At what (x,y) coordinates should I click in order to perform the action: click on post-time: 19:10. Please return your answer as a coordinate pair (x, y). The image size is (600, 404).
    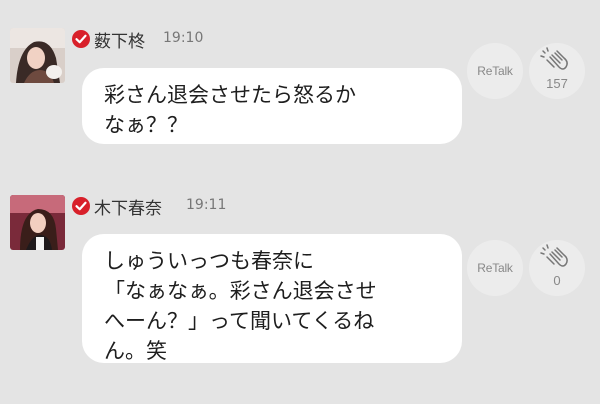
    Looking at the image, I should click on (183, 38).